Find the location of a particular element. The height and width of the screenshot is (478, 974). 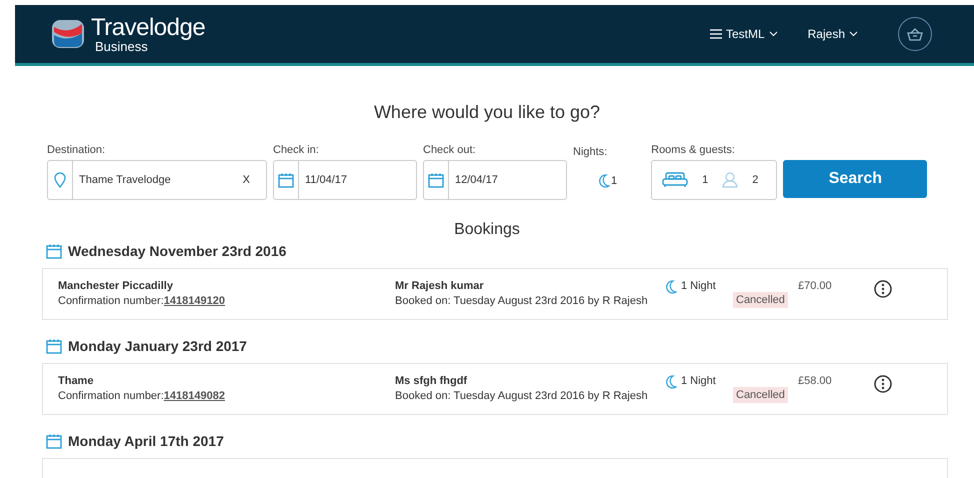

price-text: £70.00 is located at coordinates (815, 286).